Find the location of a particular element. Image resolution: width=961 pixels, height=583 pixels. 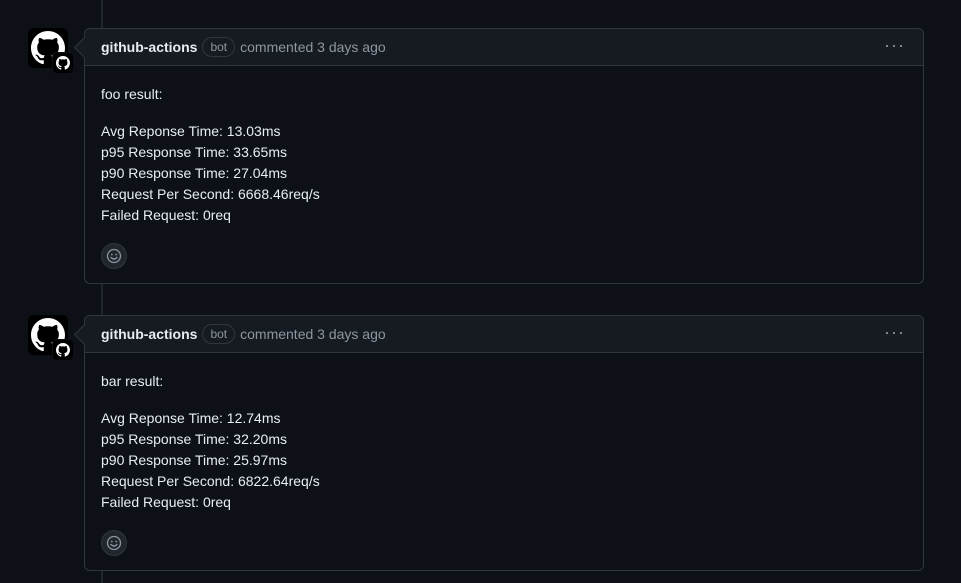

result-title: bar result: is located at coordinates (132, 381).